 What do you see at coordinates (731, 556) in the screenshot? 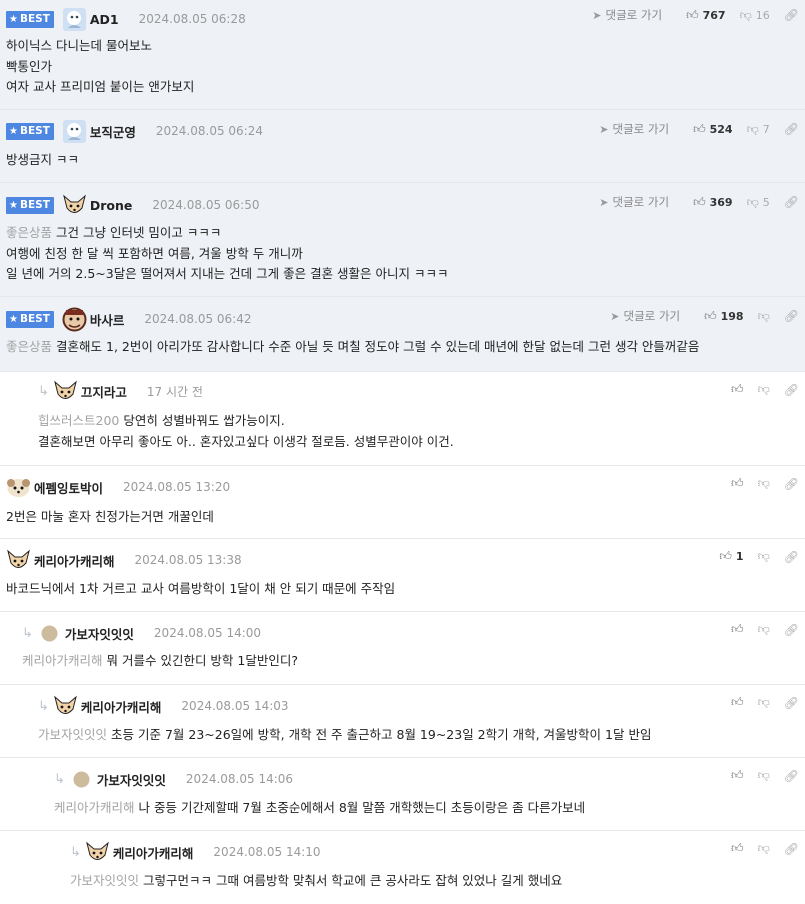
I see `like-button: 👍︎ 1` at bounding box center [731, 556].